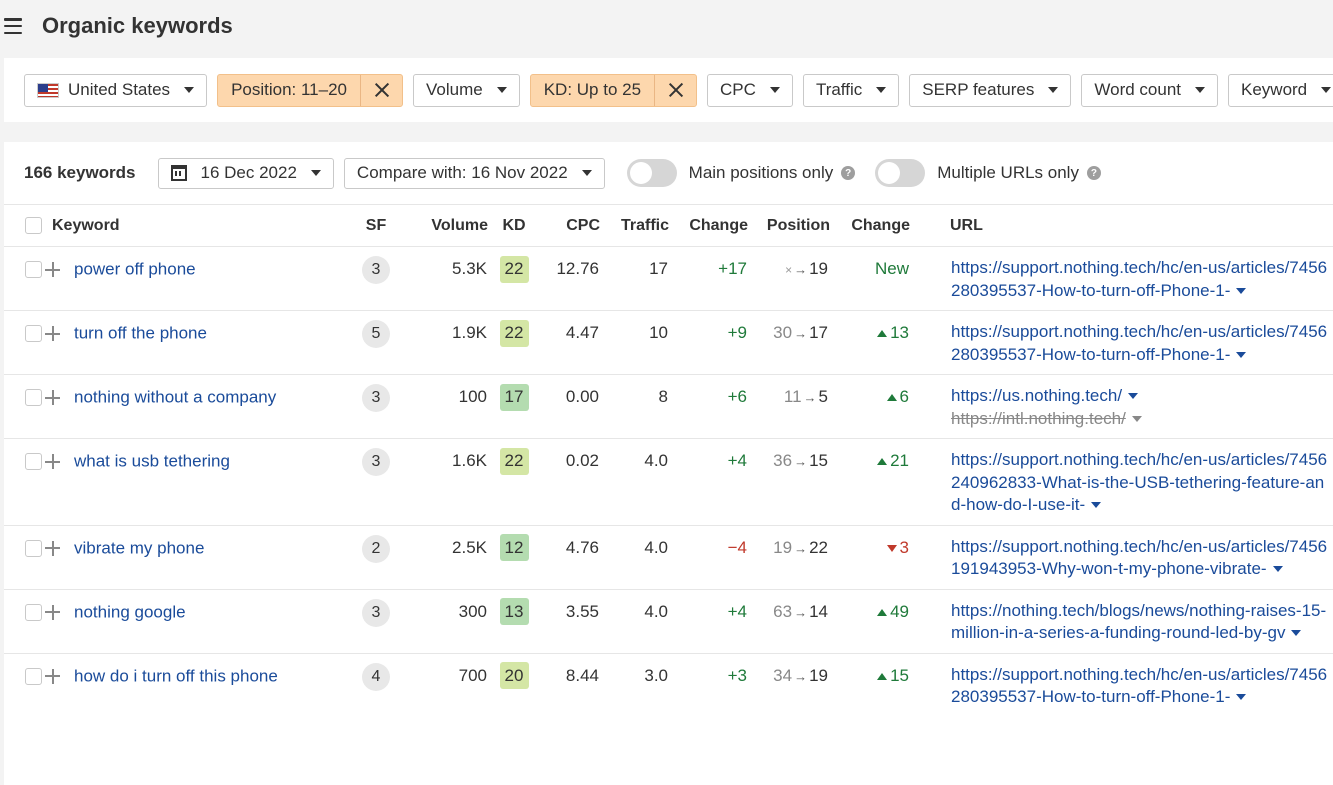 Image resolution: width=1333 pixels, height=785 pixels. Describe the element at coordinates (582, 611) in the screenshot. I see `cpc-value: 3.55` at that location.